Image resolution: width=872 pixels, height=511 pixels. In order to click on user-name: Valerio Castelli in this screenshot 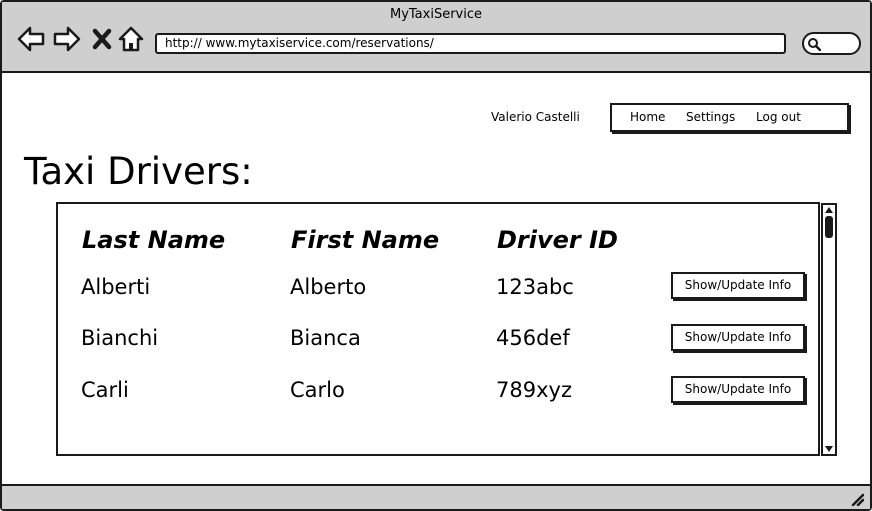, I will do `click(535, 117)`.